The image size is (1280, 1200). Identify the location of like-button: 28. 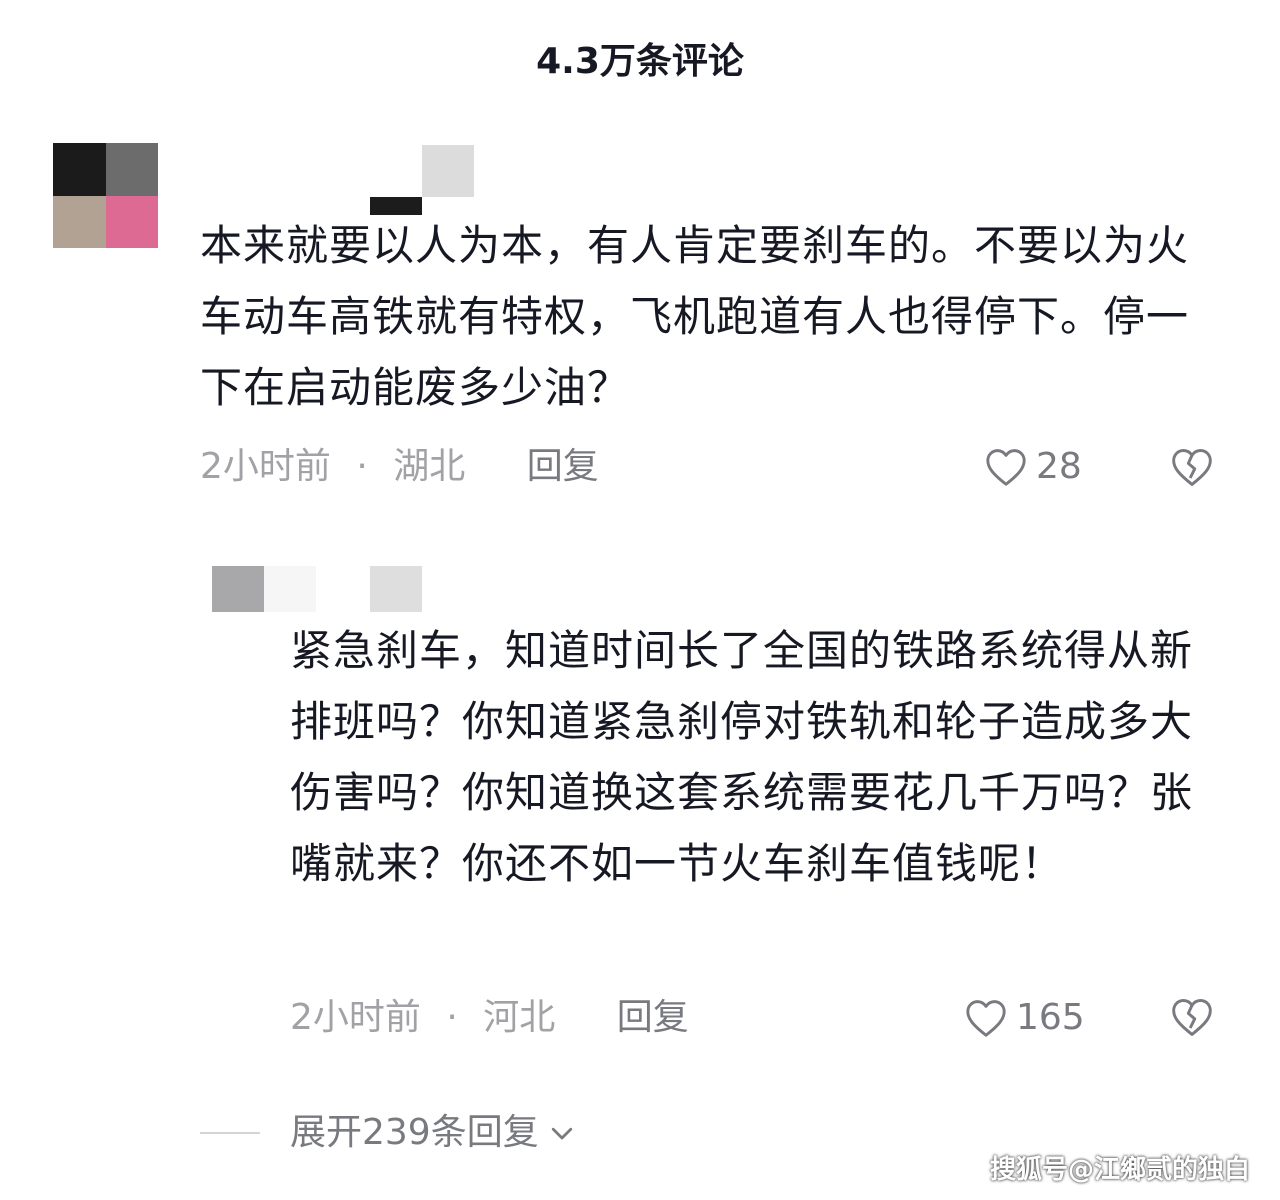
(1033, 467).